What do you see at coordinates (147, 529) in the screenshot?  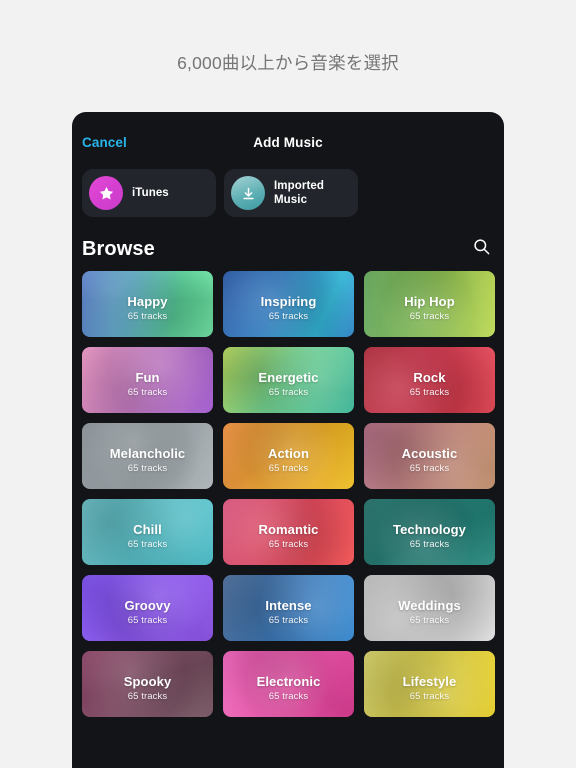 I see `category-name: Chill` at bounding box center [147, 529].